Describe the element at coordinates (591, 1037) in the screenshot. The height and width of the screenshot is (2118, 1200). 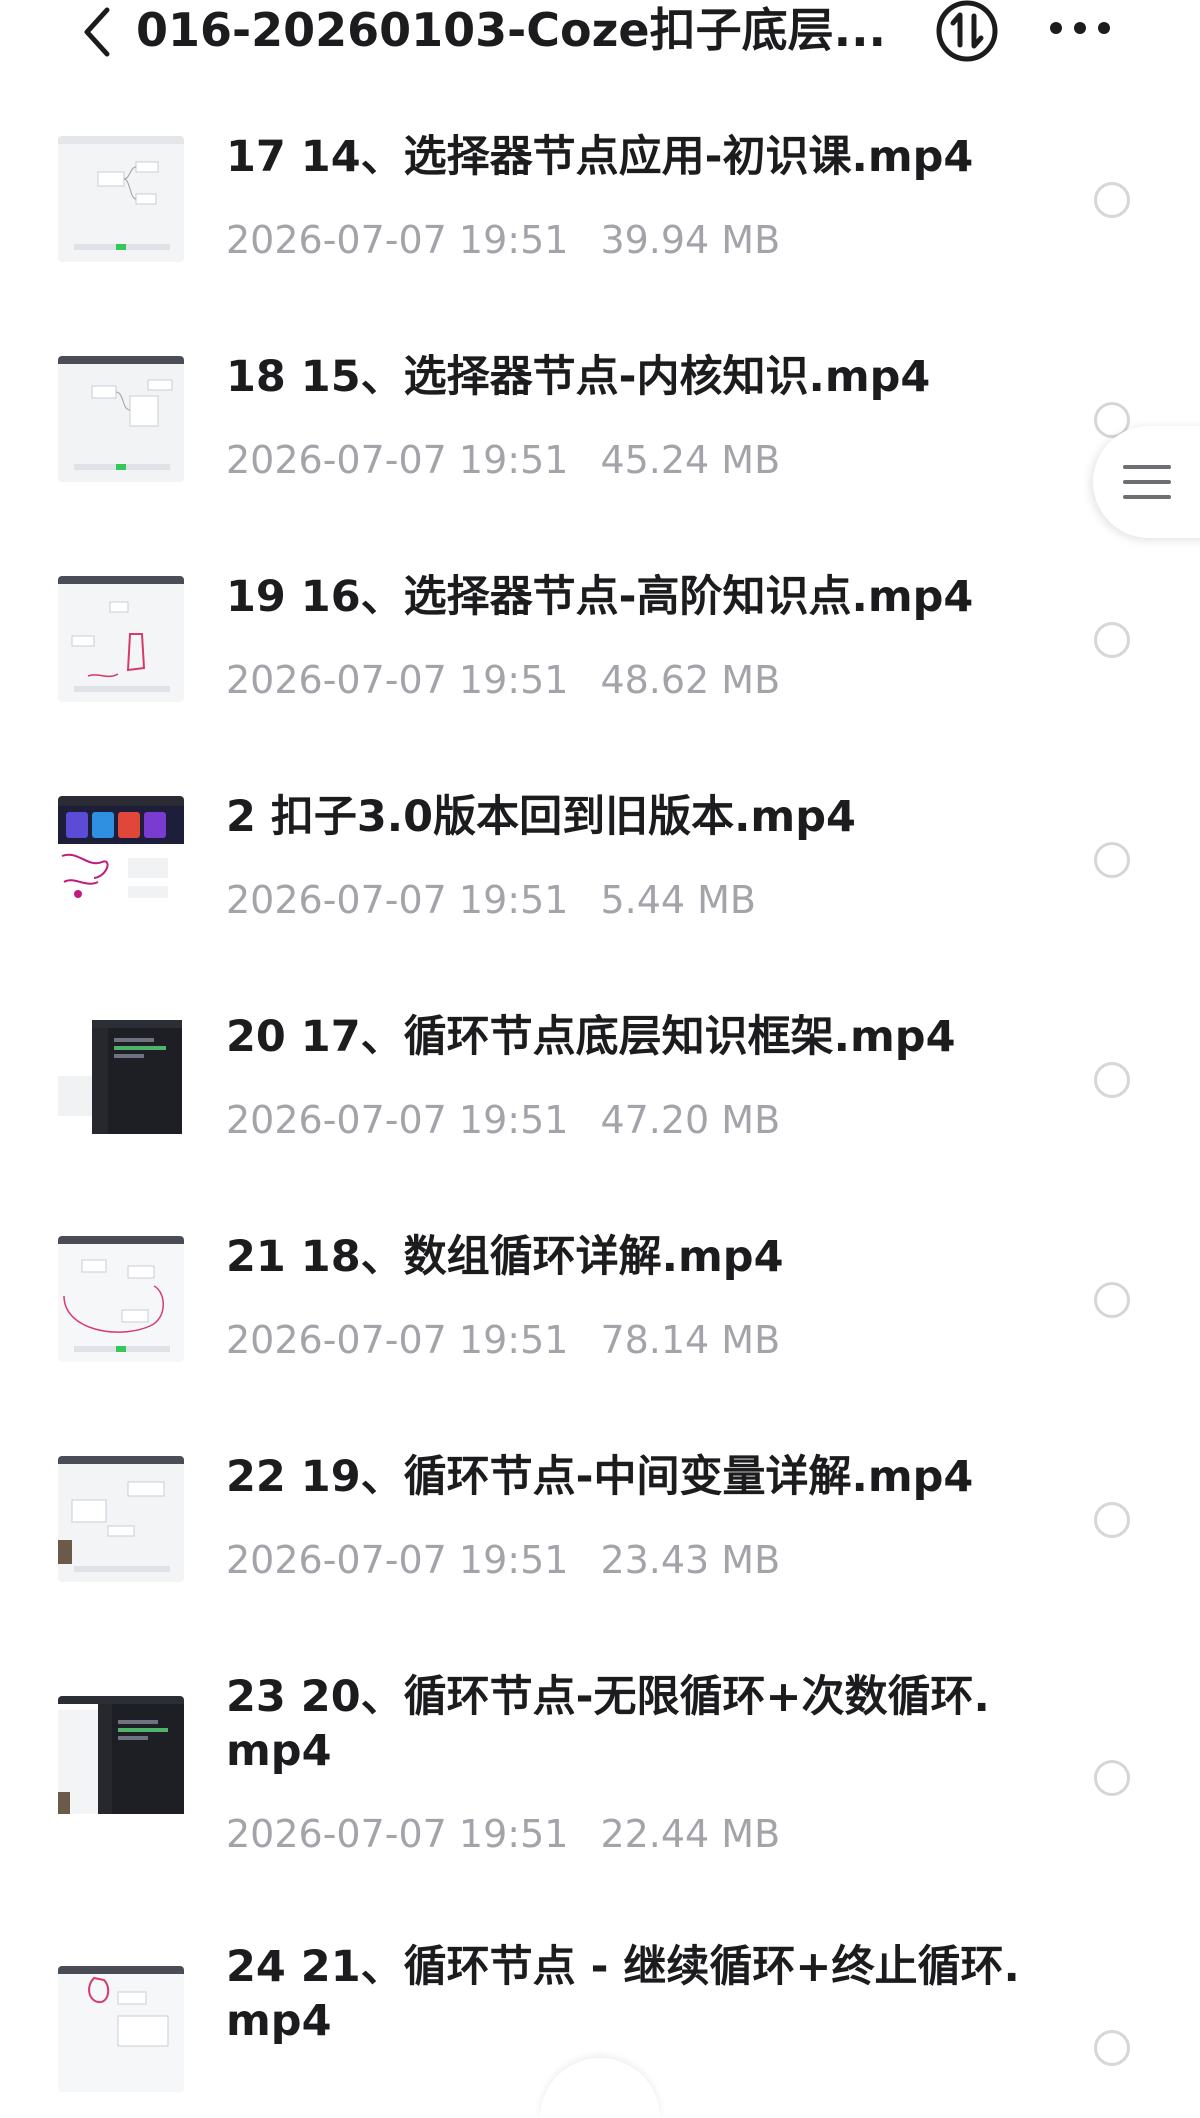
I see `file-name: 20 17、循环节点底层知识框架.mp4` at that location.